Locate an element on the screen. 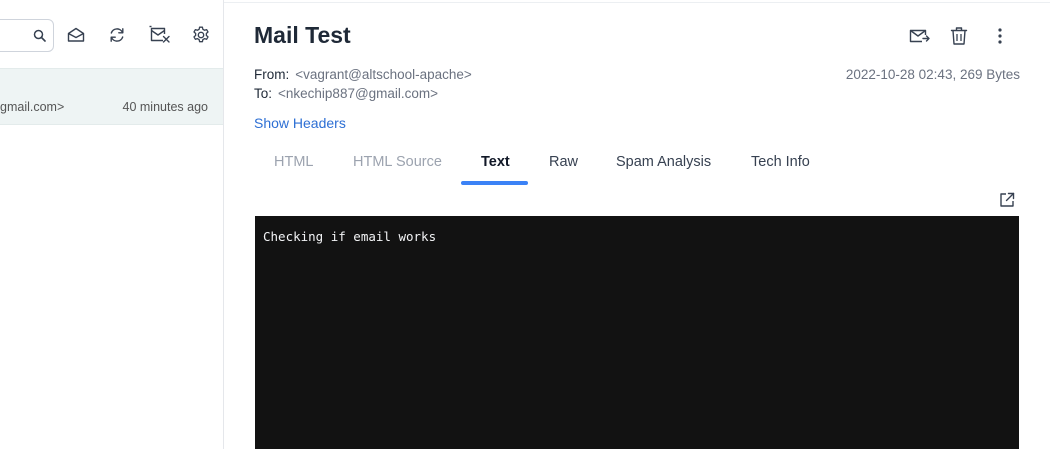 The width and height of the screenshot is (1050, 449). search-input is located at coordinates (11, 35).